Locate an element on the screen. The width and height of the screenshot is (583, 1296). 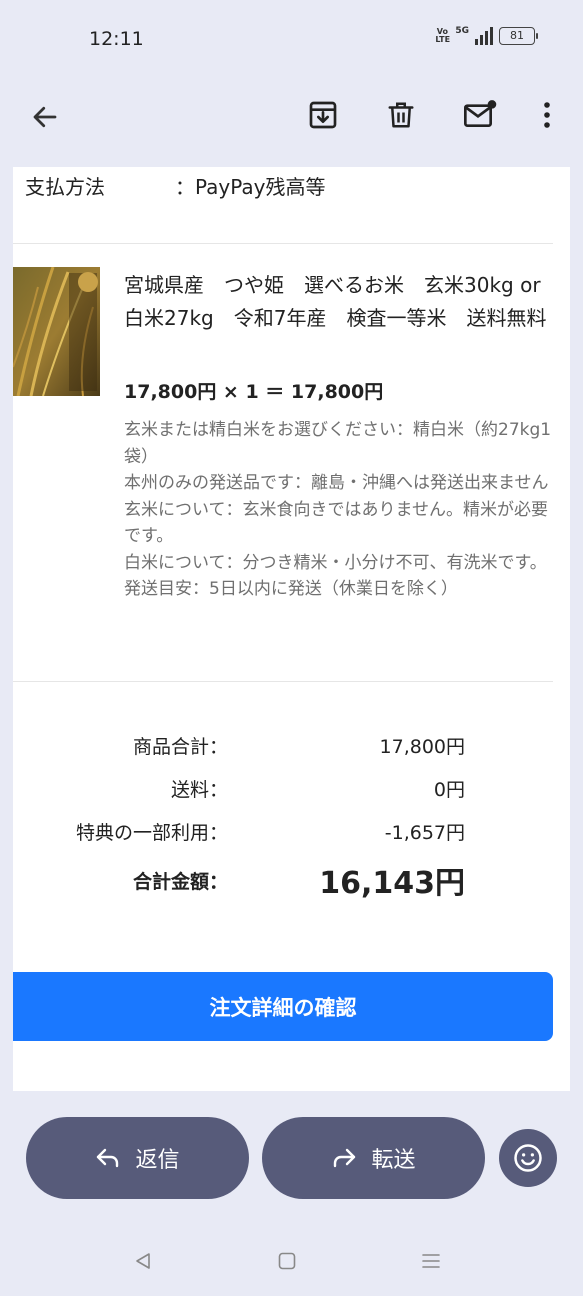
back-button is located at coordinates (45, 117).